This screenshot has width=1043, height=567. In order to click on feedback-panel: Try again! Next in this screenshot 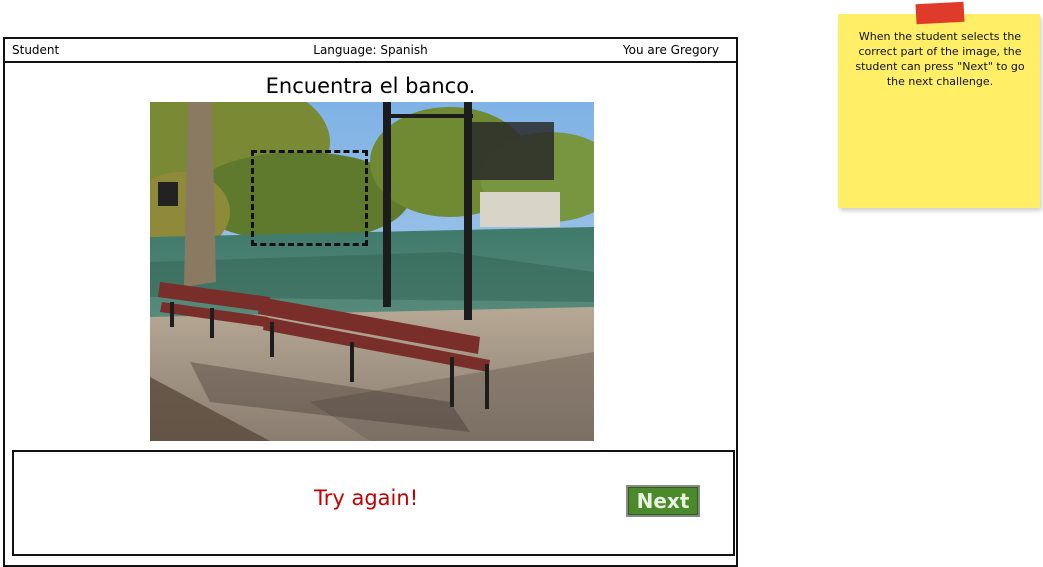, I will do `click(373, 503)`.